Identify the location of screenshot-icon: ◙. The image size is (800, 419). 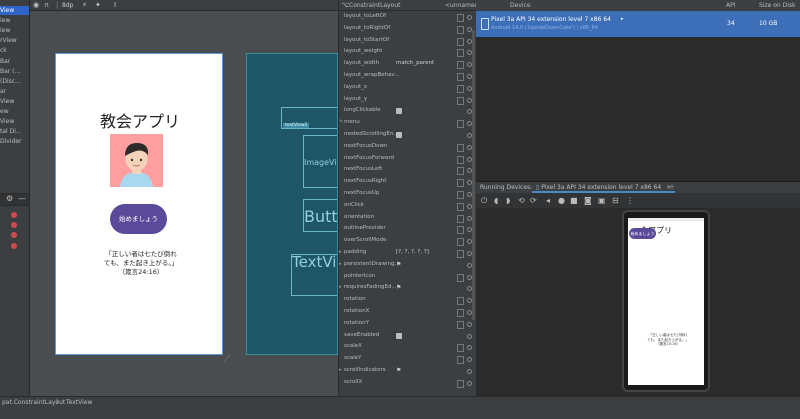
(588, 200).